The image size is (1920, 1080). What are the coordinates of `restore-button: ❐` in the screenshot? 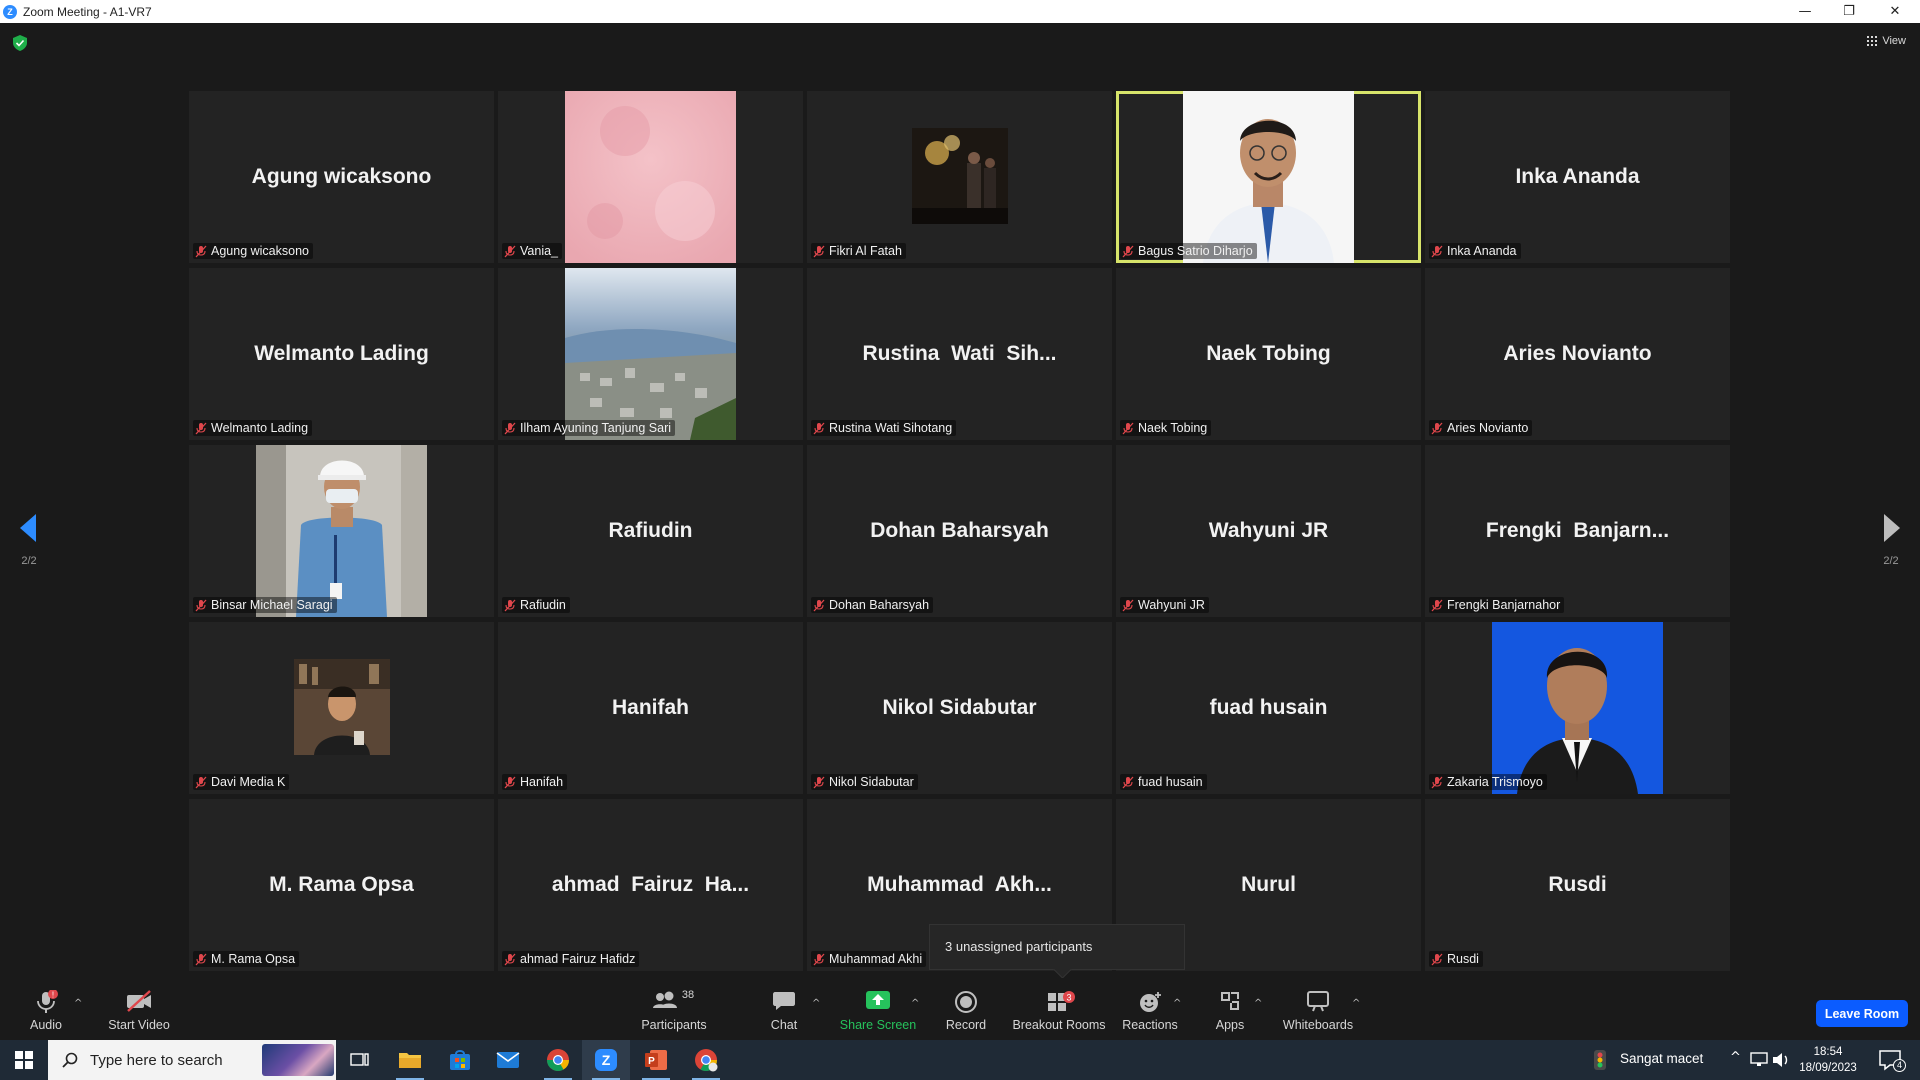 It's located at (1849, 11).